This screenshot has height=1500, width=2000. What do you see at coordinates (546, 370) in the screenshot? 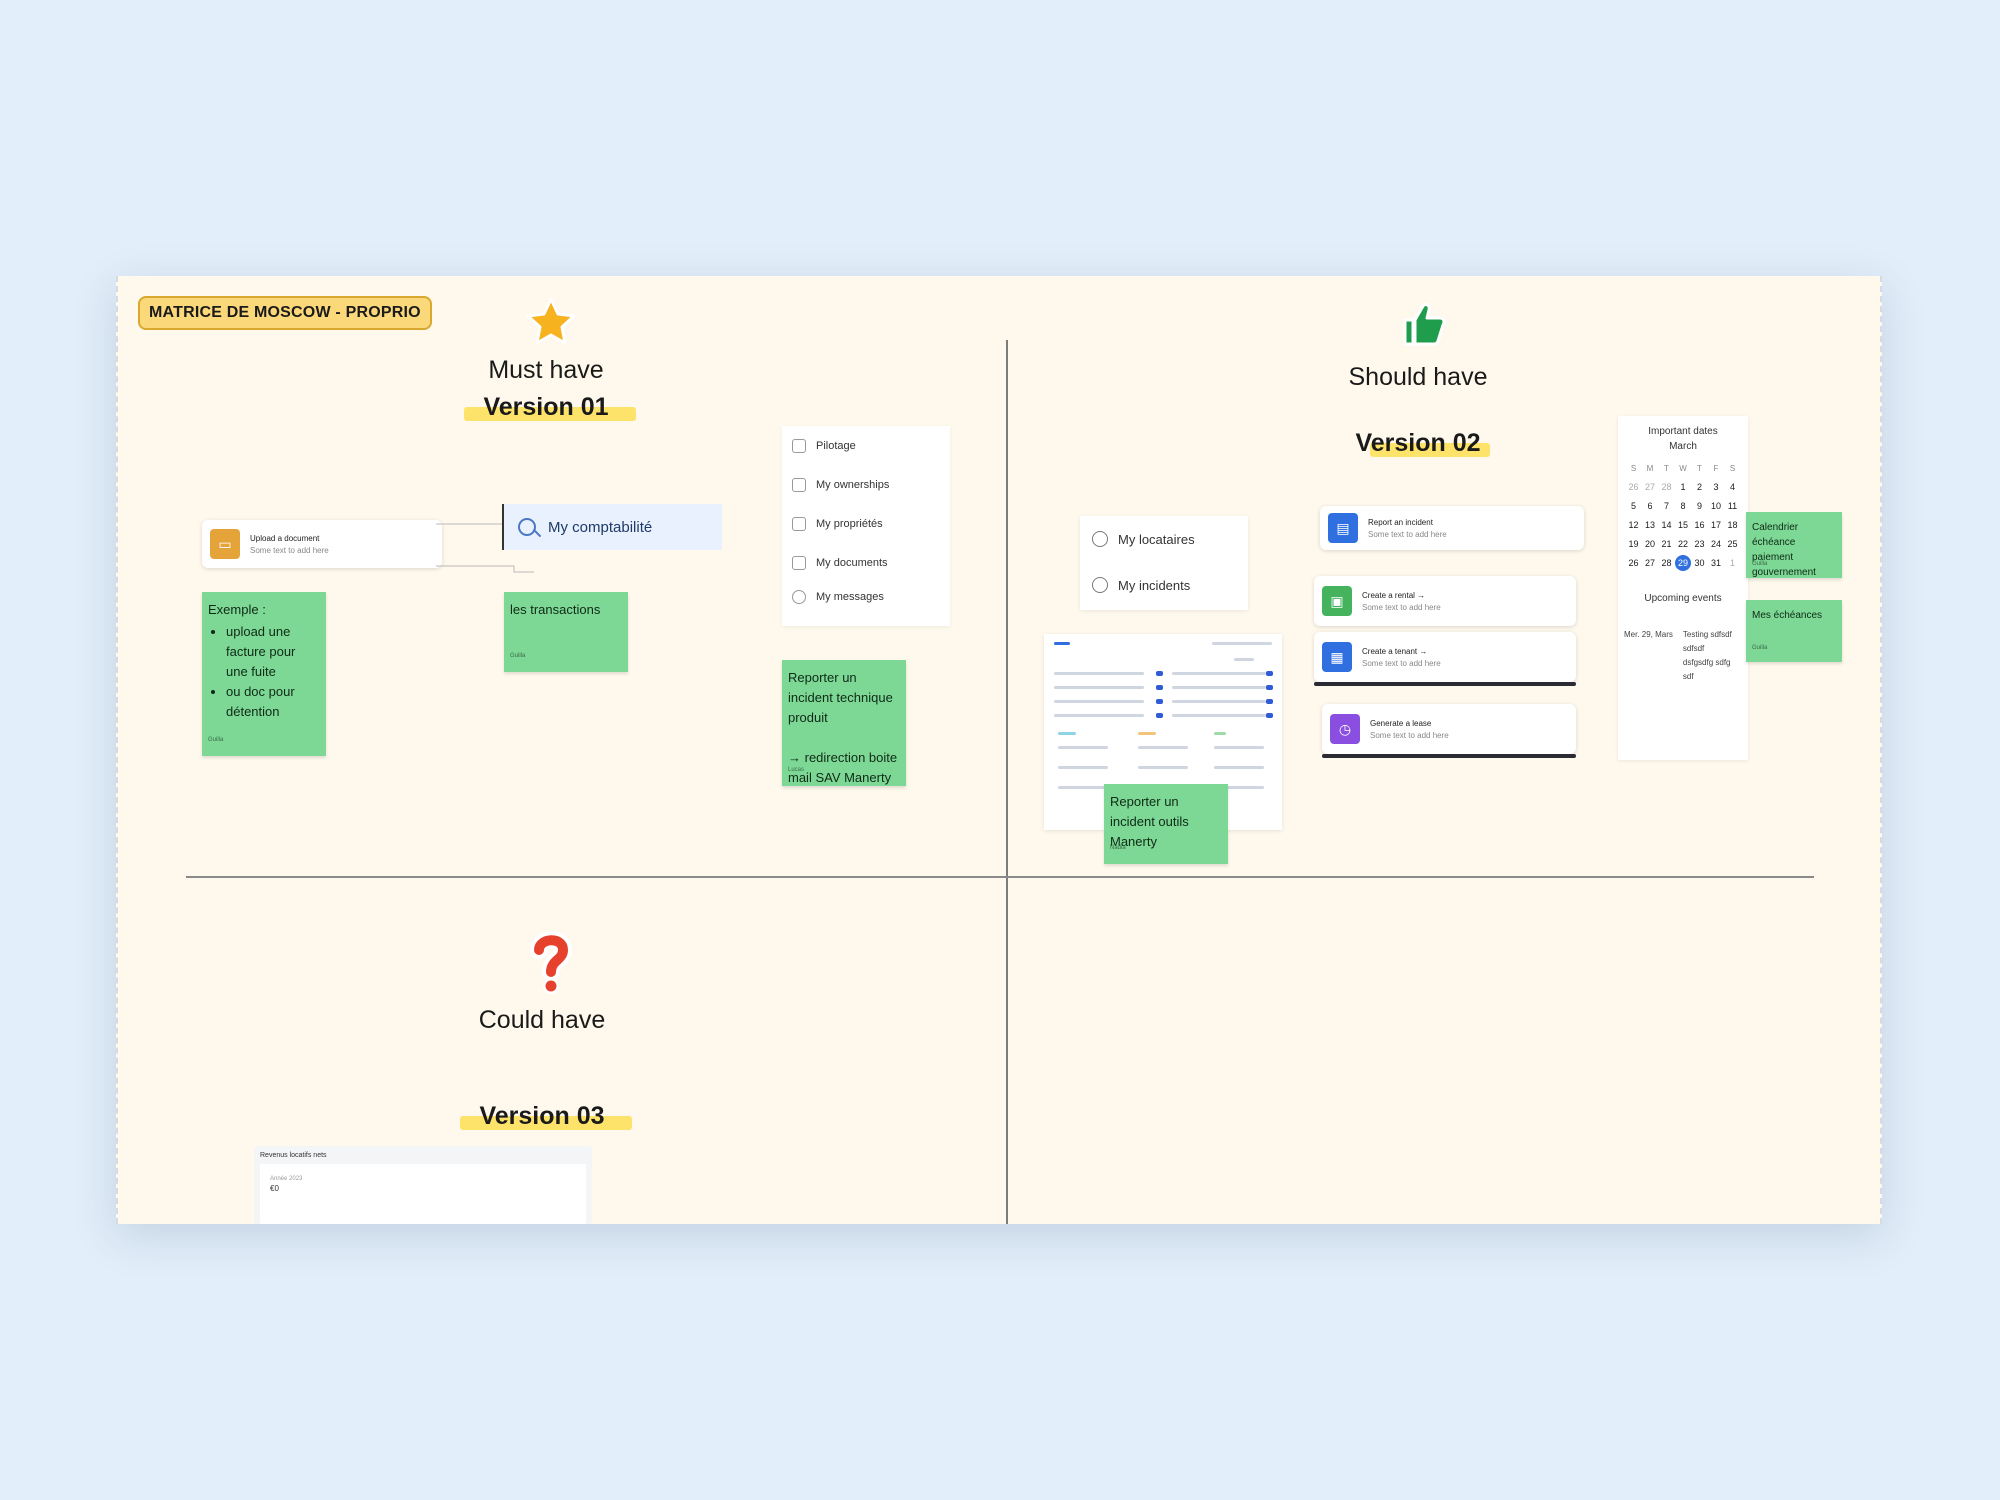
I see `must-have-title: Must have` at bounding box center [546, 370].